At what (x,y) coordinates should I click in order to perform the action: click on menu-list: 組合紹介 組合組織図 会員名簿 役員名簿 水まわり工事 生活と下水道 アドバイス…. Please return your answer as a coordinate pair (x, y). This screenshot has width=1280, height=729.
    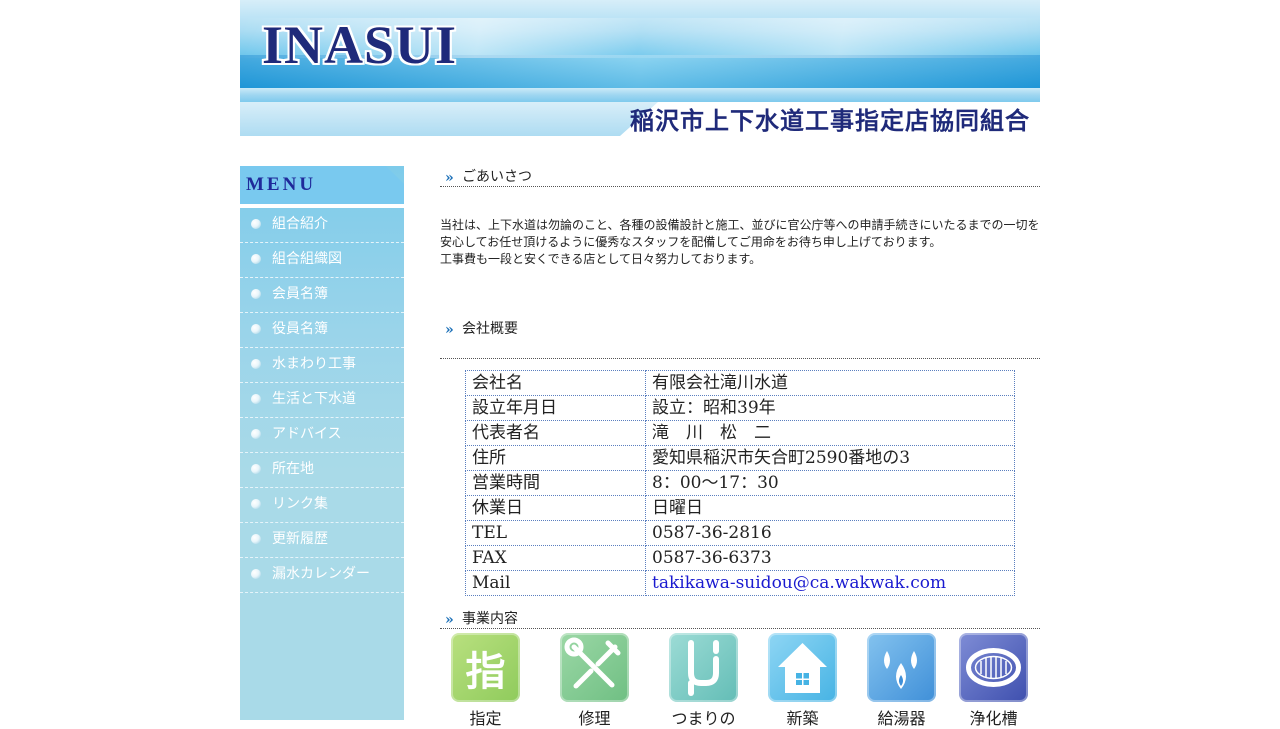
    Looking at the image, I should click on (322, 400).